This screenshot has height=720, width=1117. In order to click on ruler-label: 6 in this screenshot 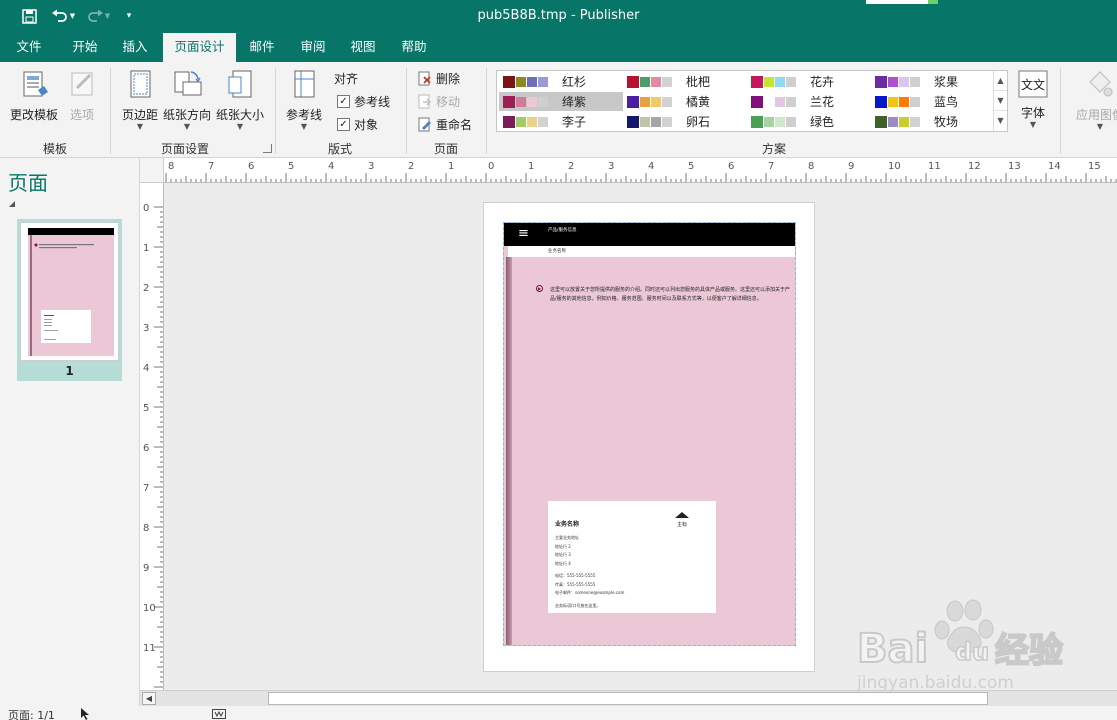, I will do `click(251, 166)`.